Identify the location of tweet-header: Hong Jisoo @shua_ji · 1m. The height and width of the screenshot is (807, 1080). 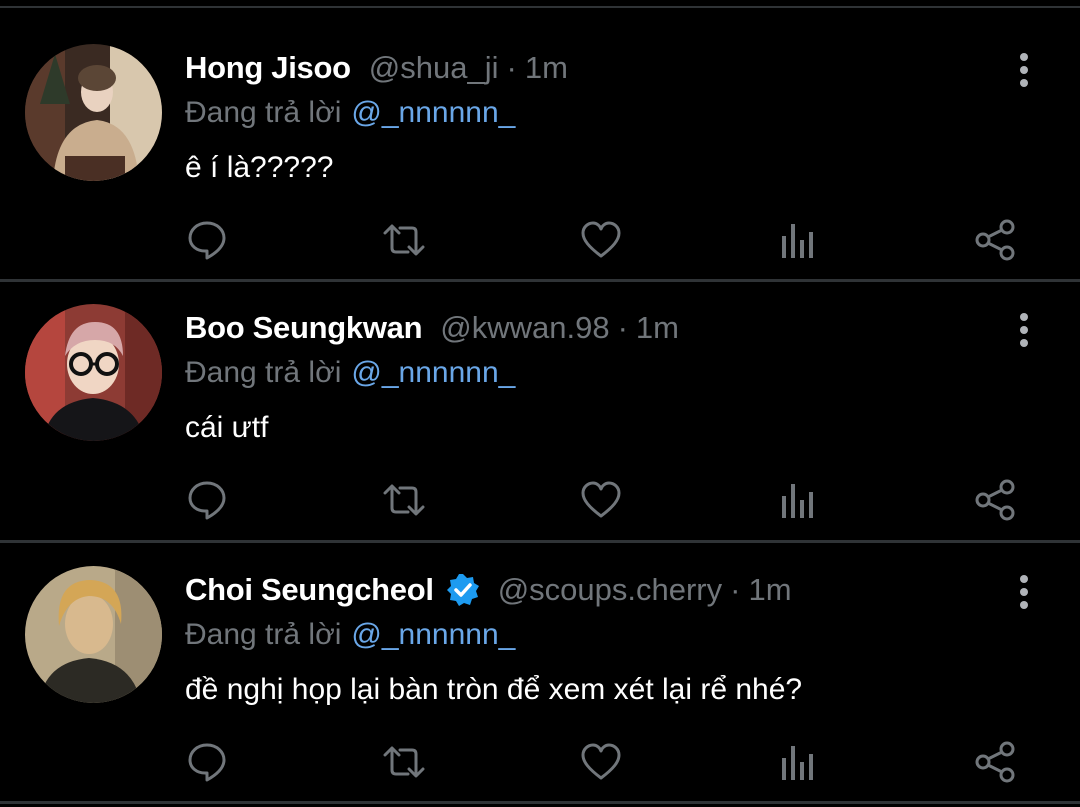
(376, 68).